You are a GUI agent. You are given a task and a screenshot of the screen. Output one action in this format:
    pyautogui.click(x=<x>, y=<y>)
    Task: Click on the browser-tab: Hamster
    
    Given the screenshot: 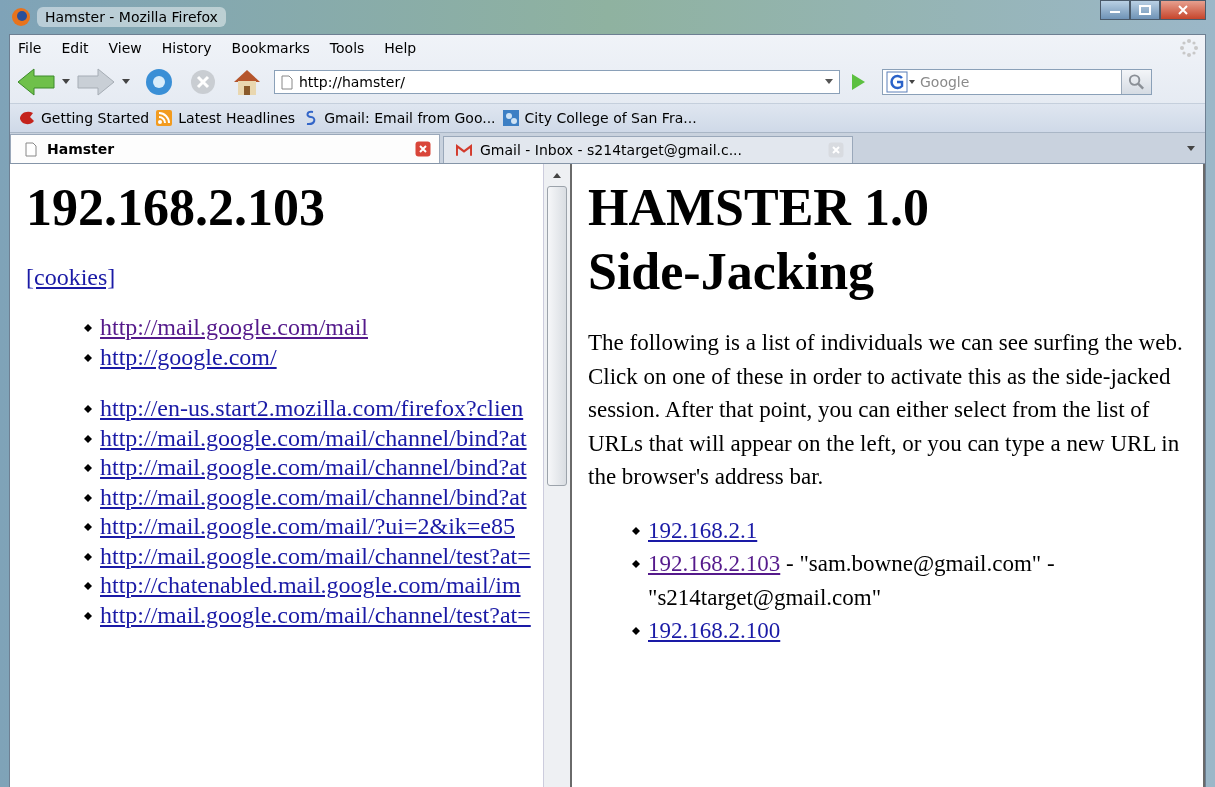 What is the action you would take?
    pyautogui.click(x=225, y=148)
    